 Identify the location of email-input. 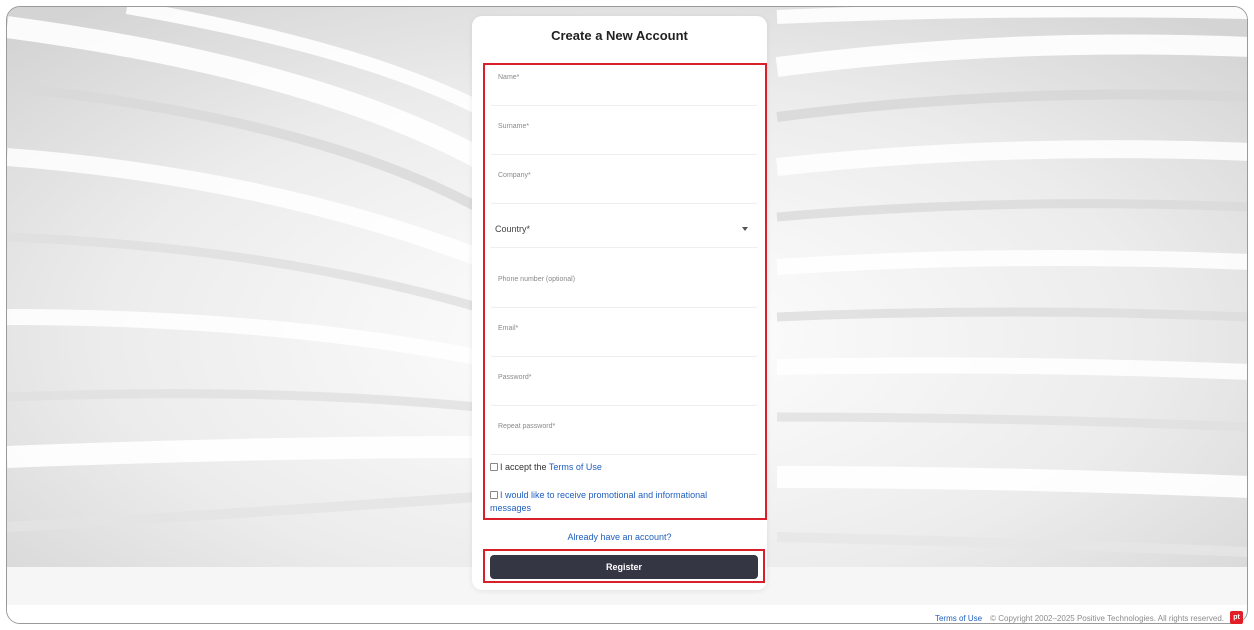
(623, 344).